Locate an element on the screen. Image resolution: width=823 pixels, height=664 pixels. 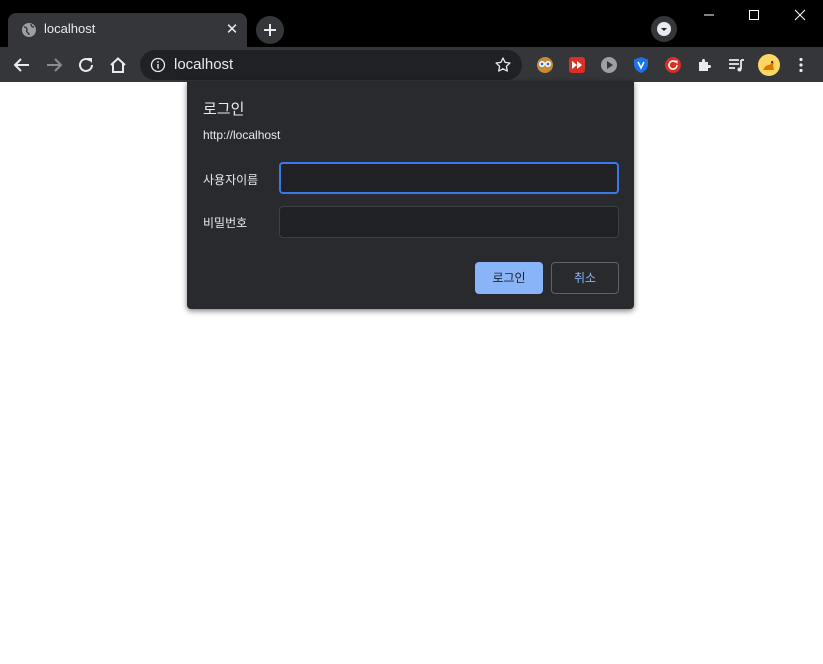
back-arrow-icon is located at coordinates (22, 65).